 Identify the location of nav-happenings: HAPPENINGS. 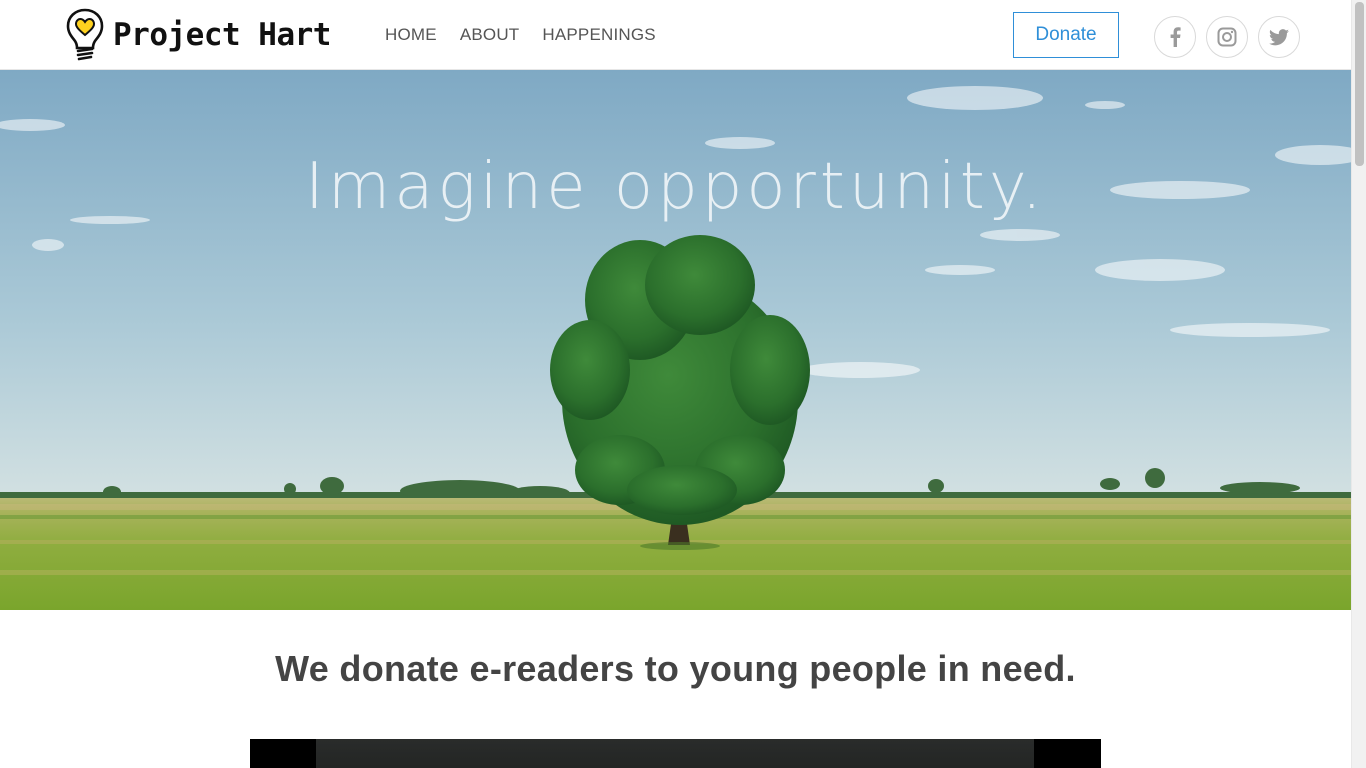
(598, 35).